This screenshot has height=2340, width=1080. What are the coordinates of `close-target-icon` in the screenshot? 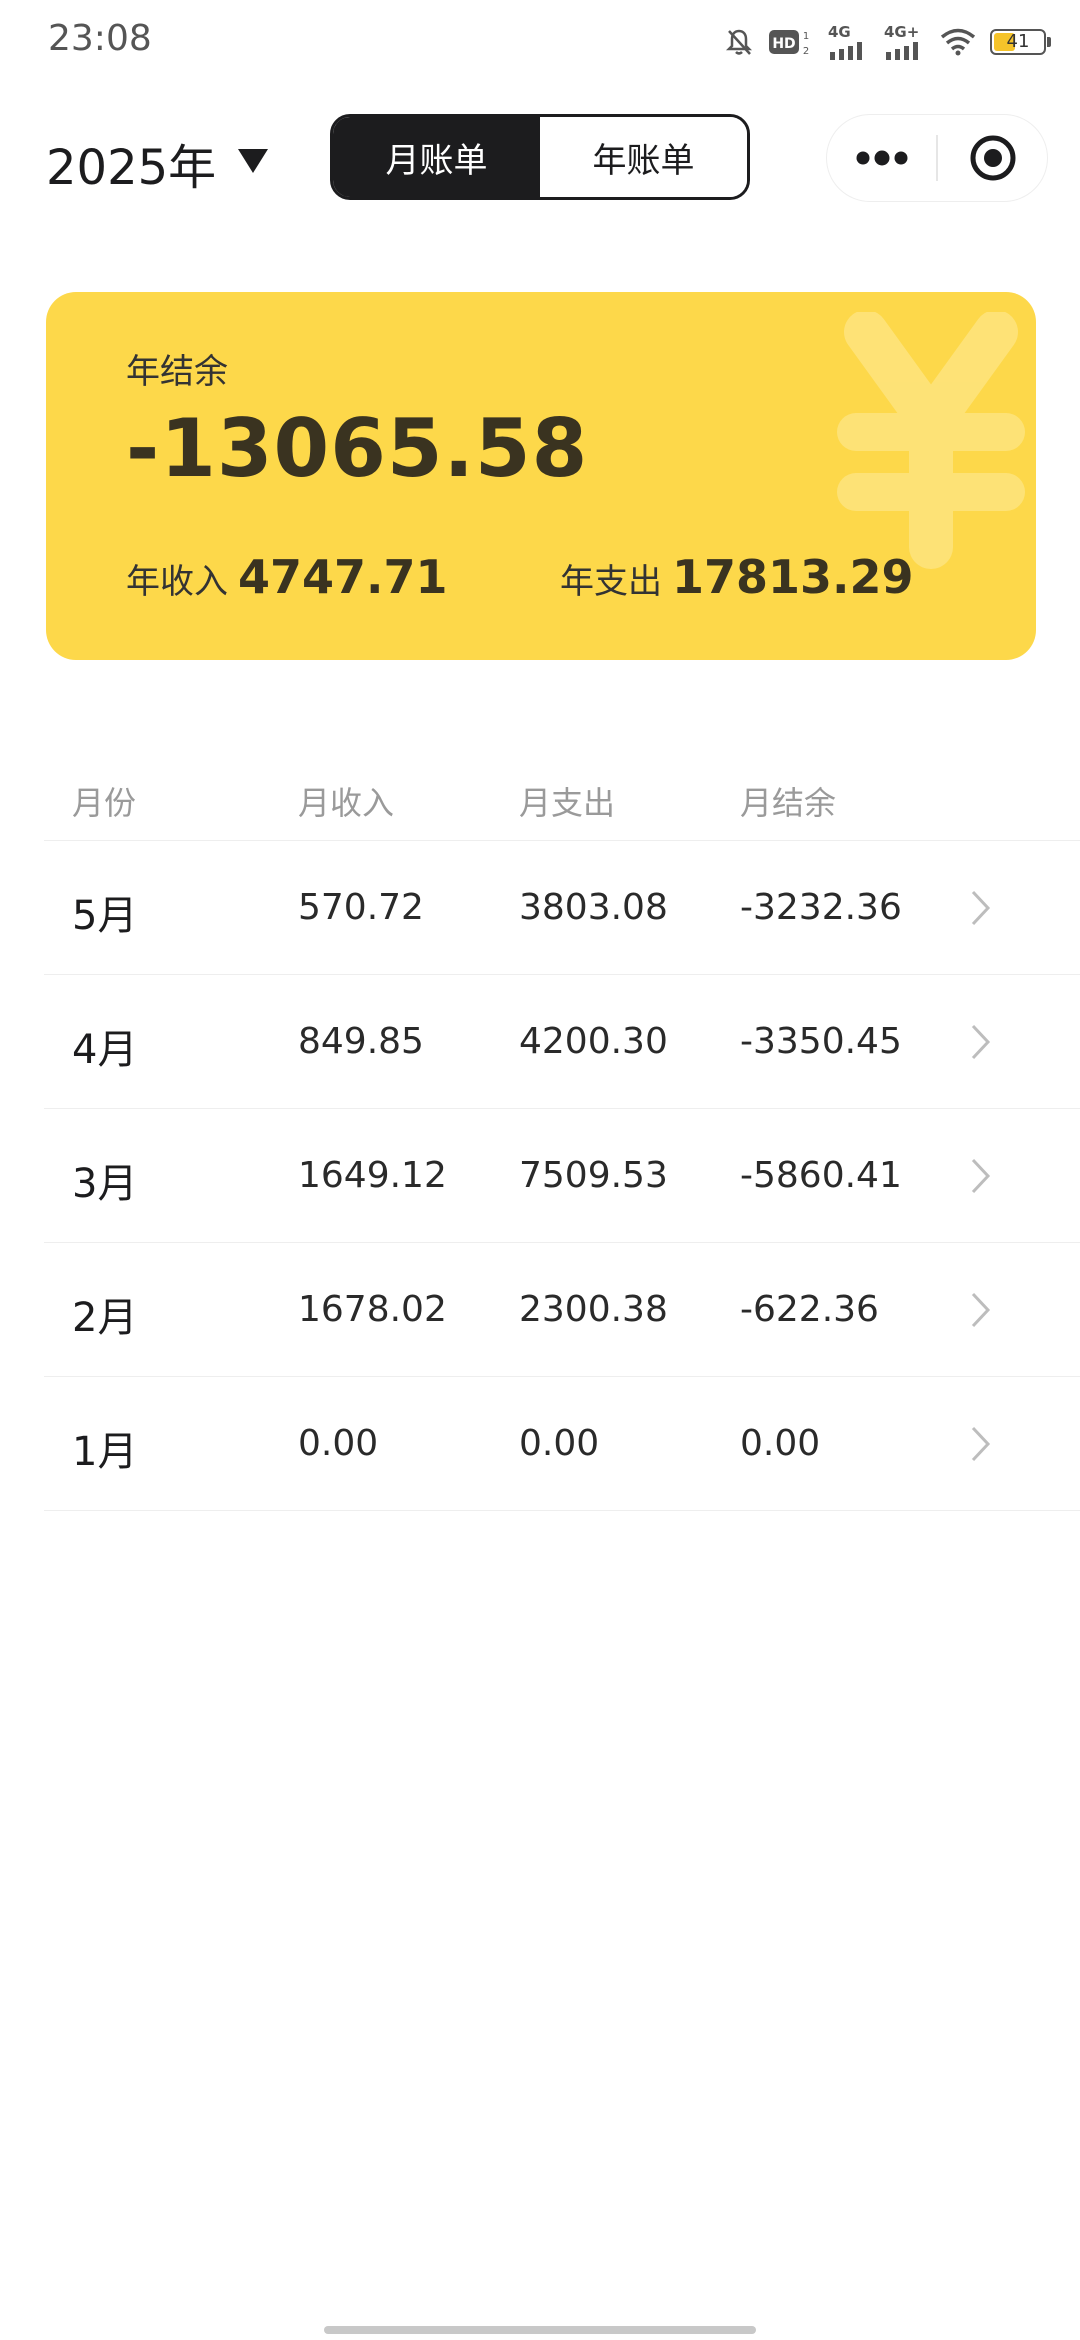 It's located at (992, 158).